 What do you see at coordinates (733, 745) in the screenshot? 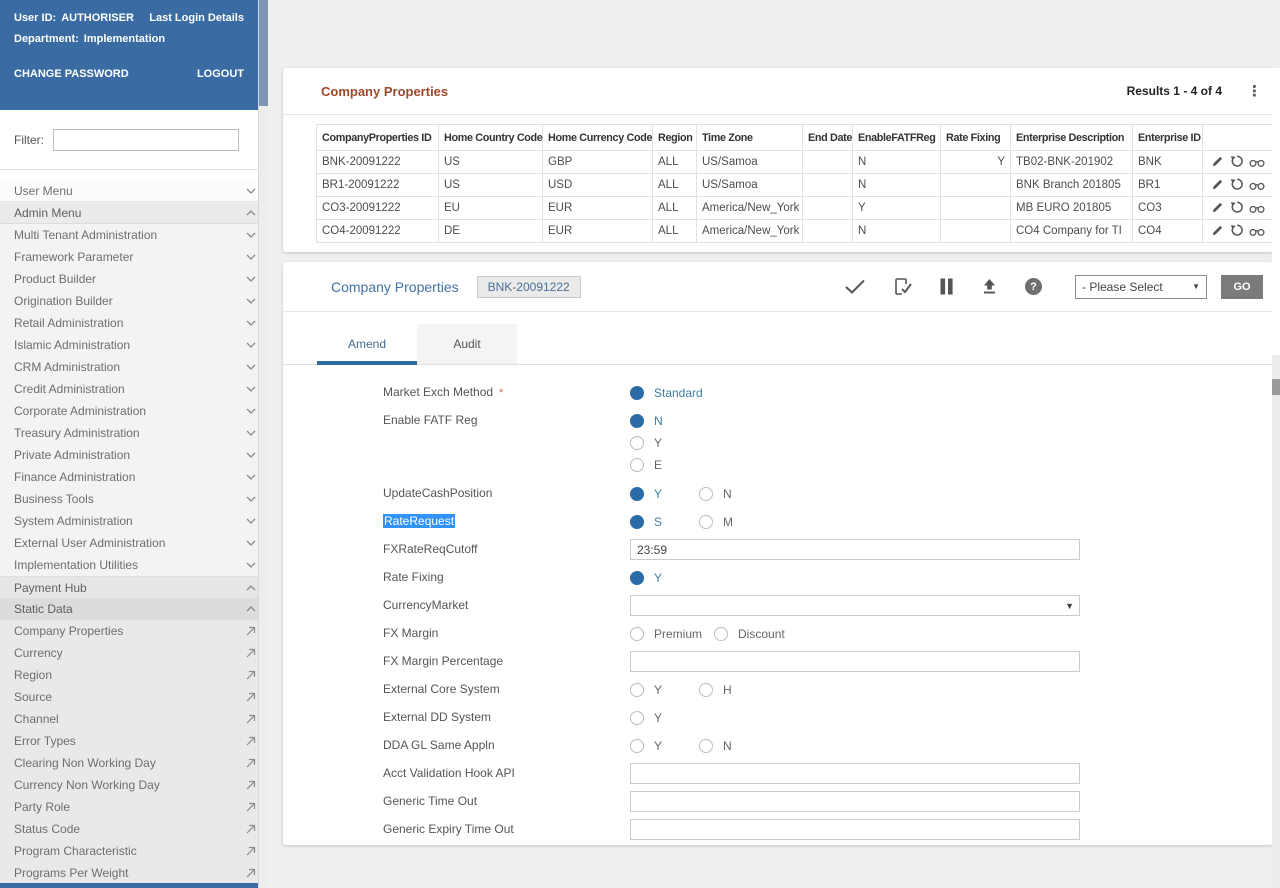
I see `dda-gl-same-appln-option-n: N` at bounding box center [733, 745].